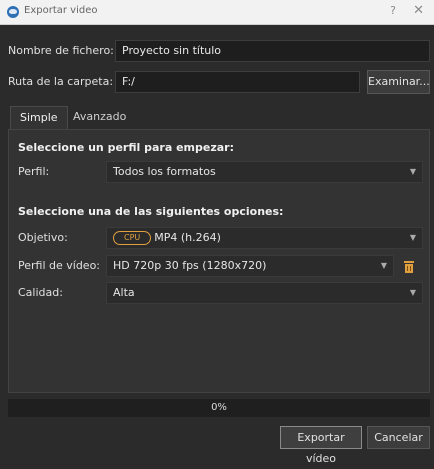  I want to click on file-name-input: Proyecto sin título, so click(272, 51).